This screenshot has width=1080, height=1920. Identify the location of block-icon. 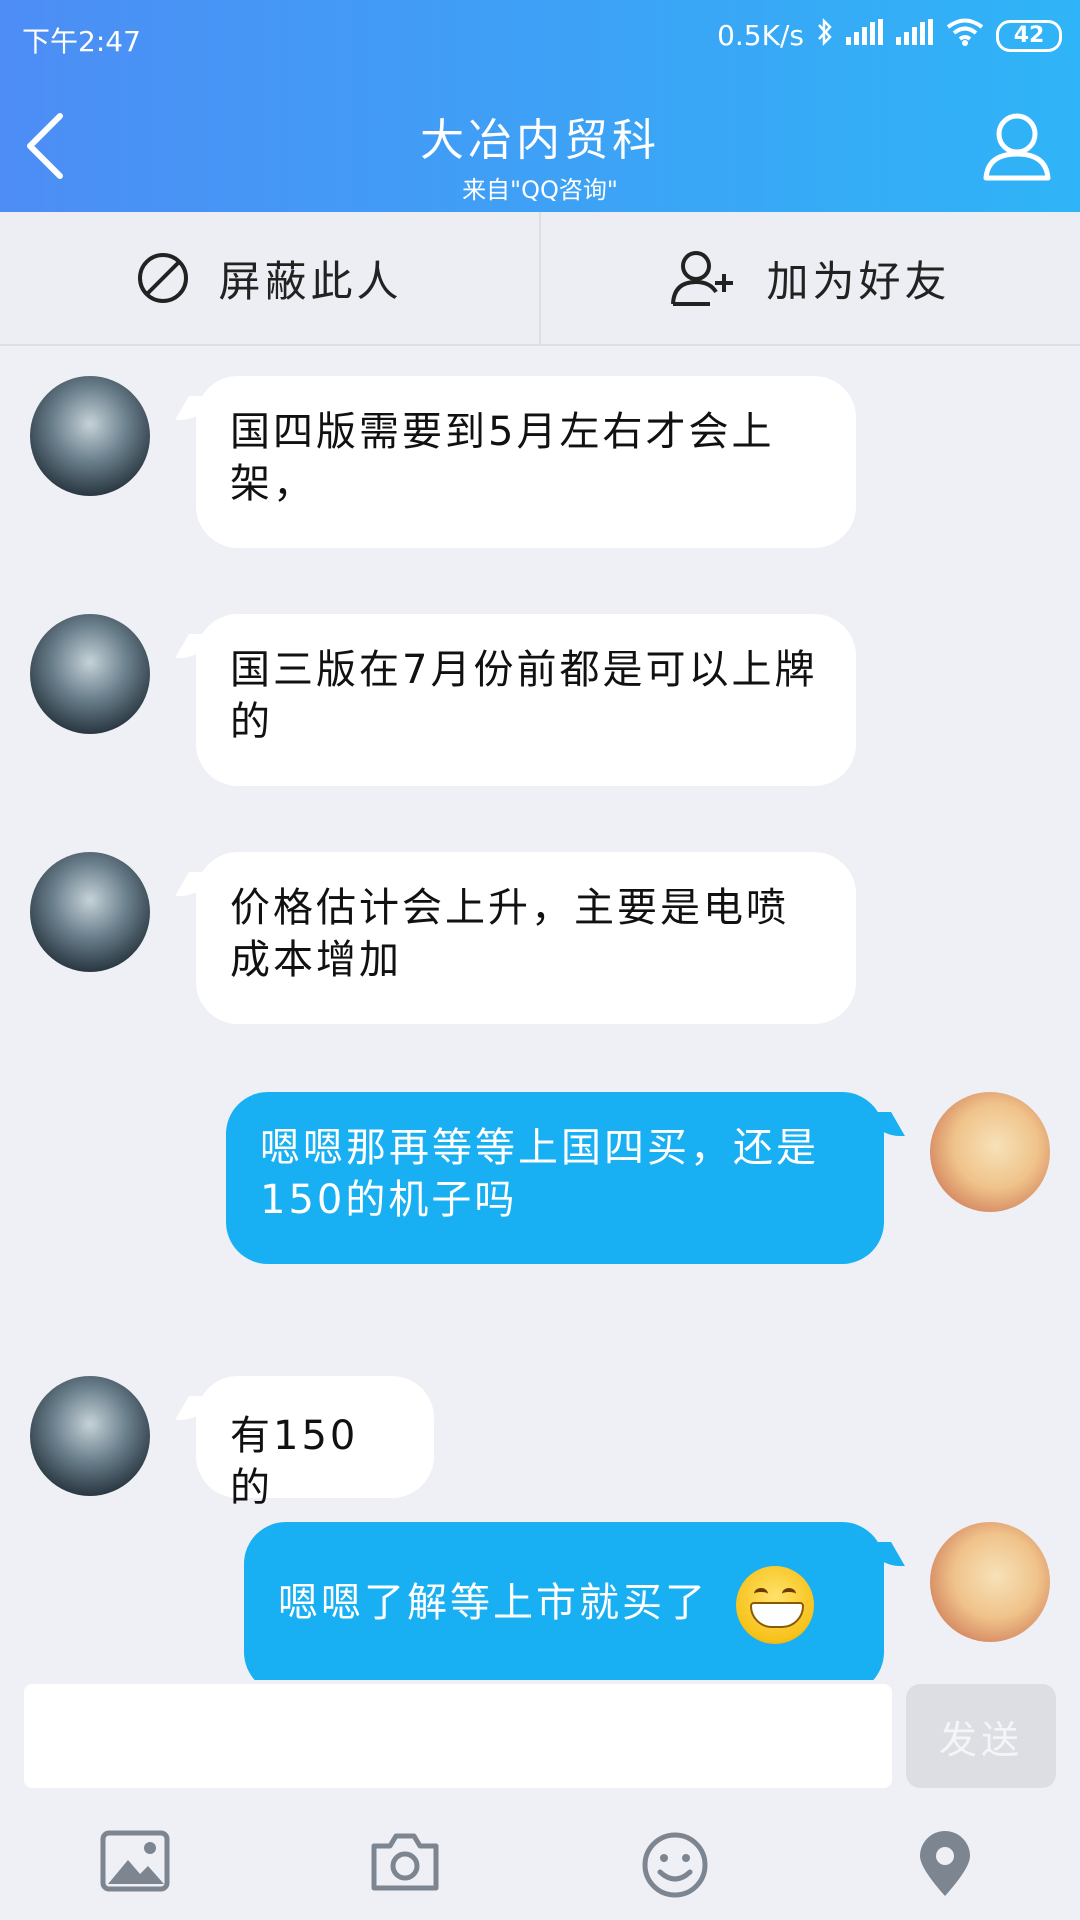
(163, 278).